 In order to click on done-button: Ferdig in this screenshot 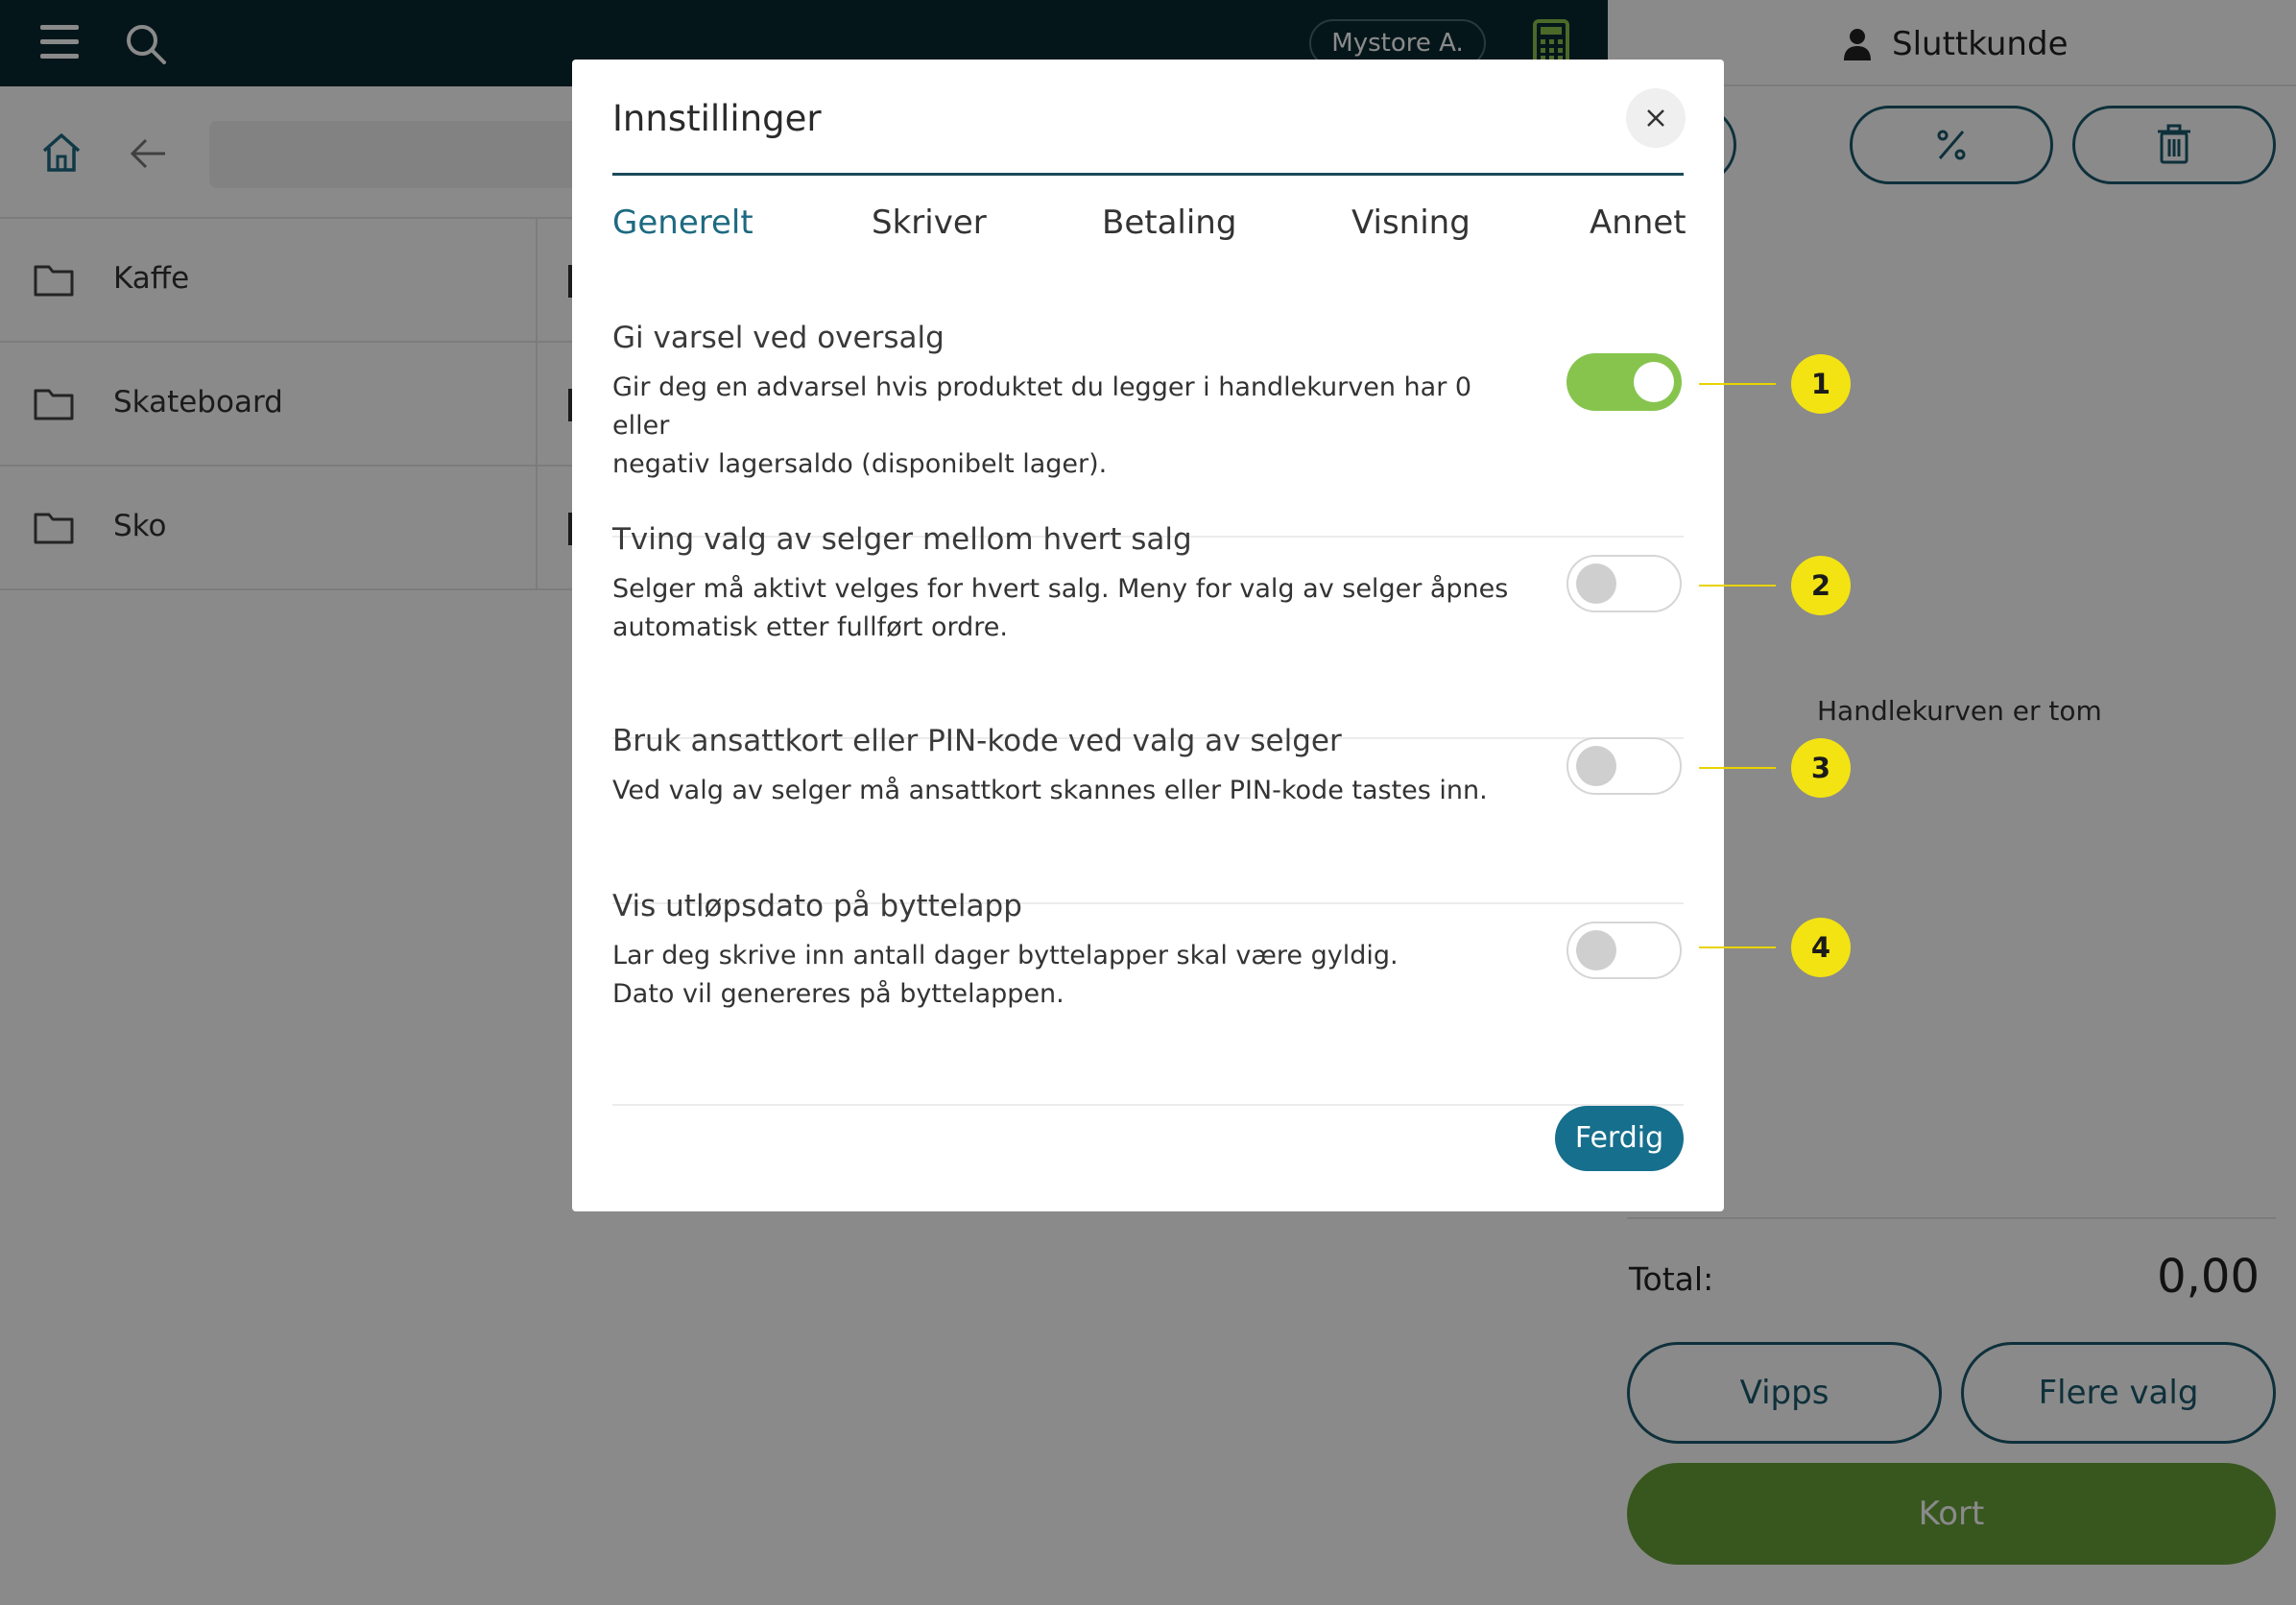, I will do `click(1619, 1138)`.